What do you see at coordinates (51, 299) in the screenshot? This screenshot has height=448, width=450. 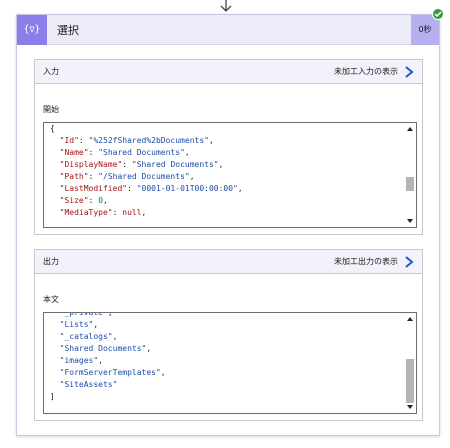 I see `body-field-label: 本文` at bounding box center [51, 299].